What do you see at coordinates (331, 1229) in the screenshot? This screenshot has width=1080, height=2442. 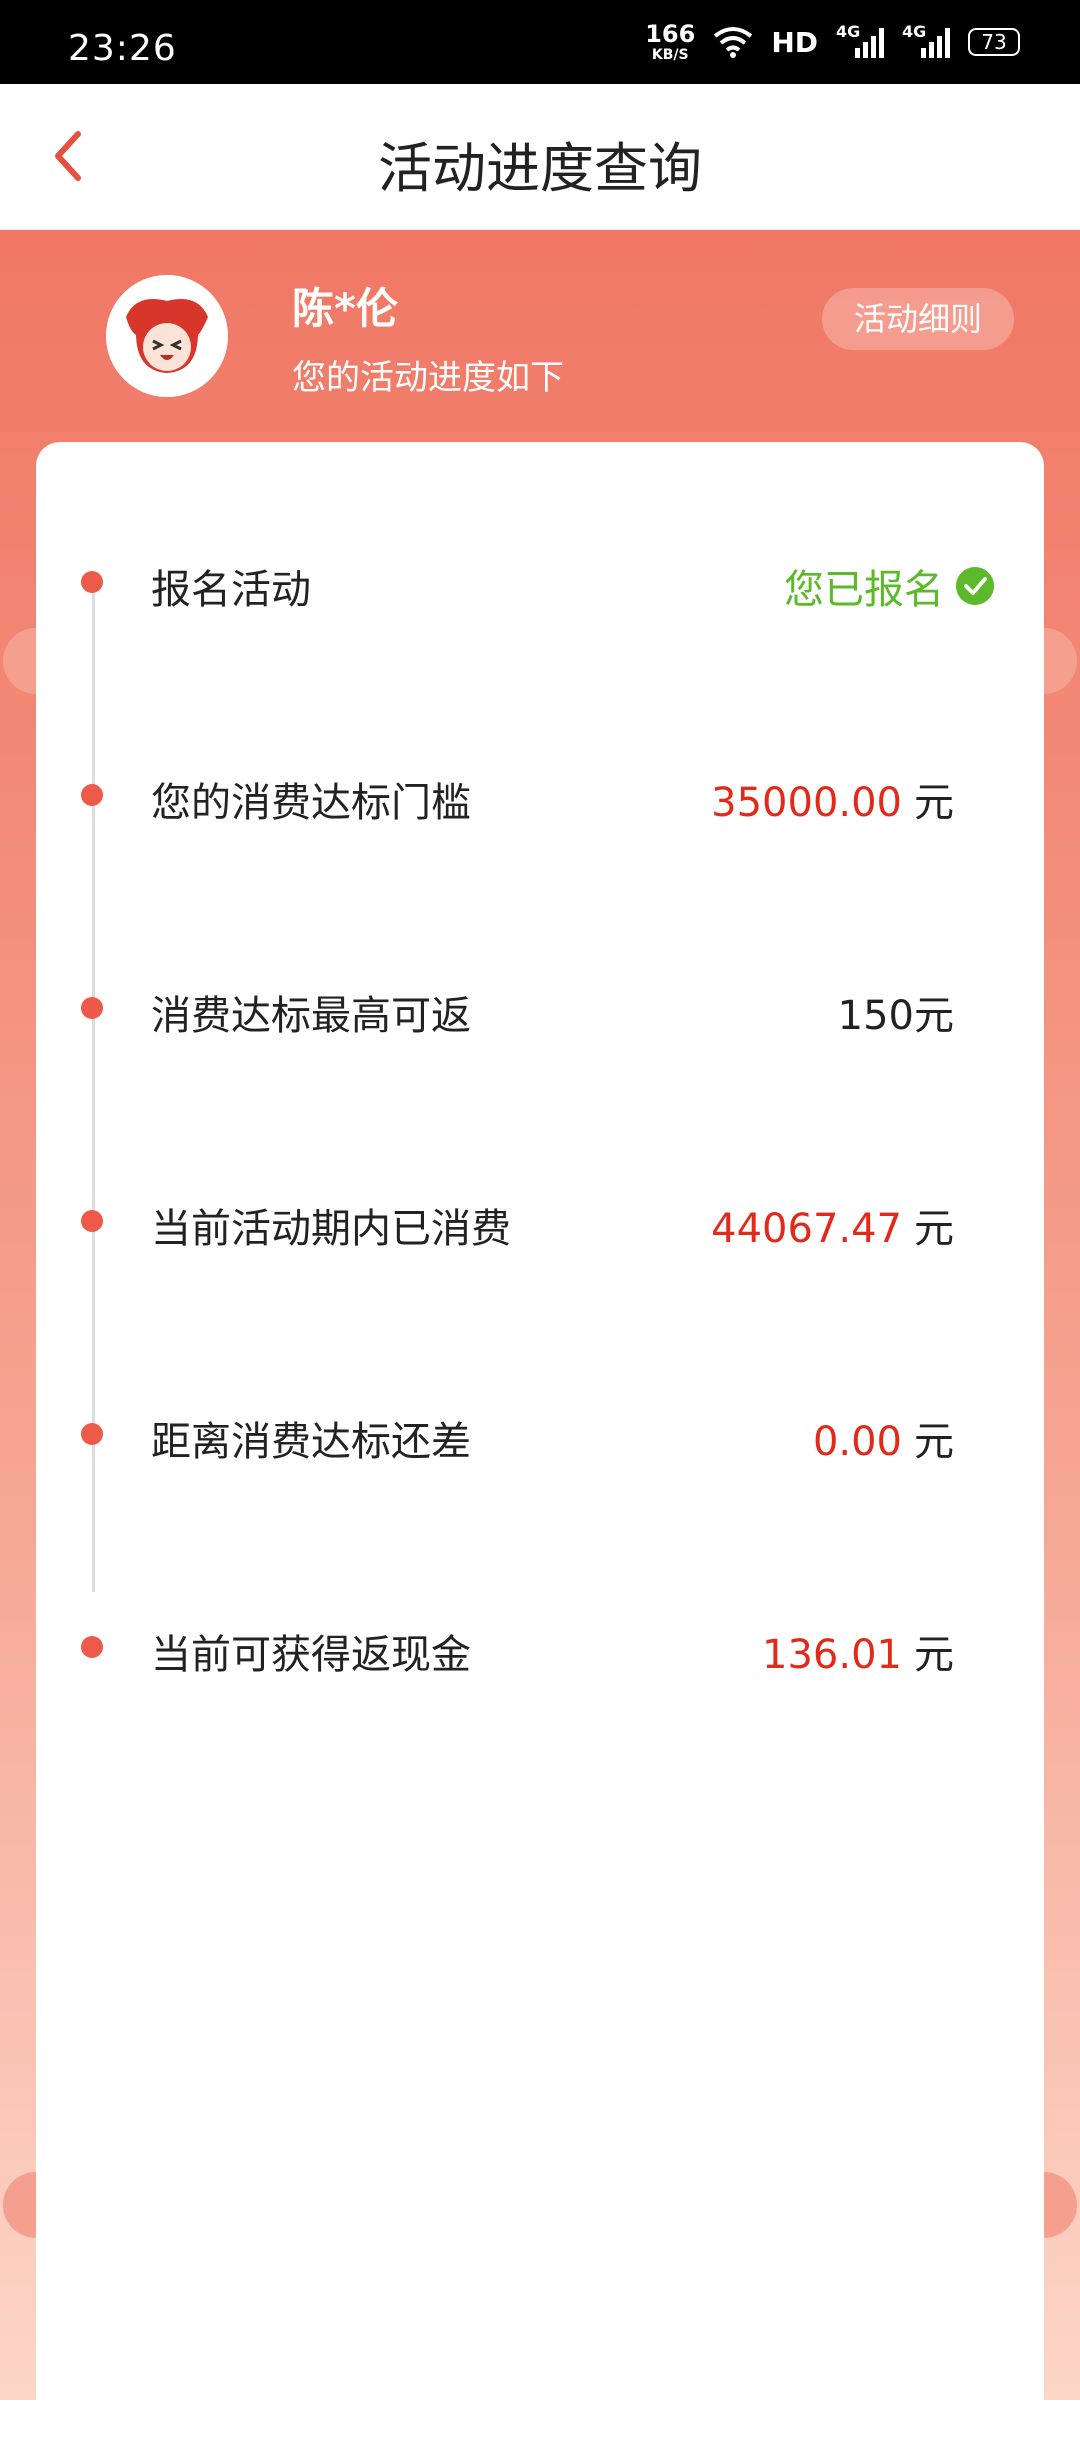 I see `progress-label: 当前活动期内已消费` at bounding box center [331, 1229].